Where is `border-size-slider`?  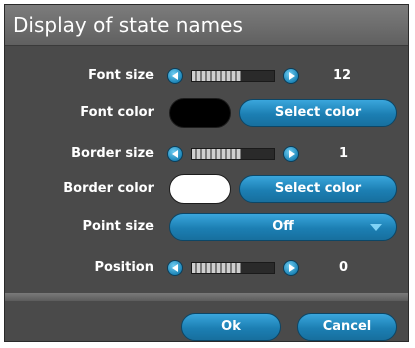 border-size-slider is located at coordinates (233, 154).